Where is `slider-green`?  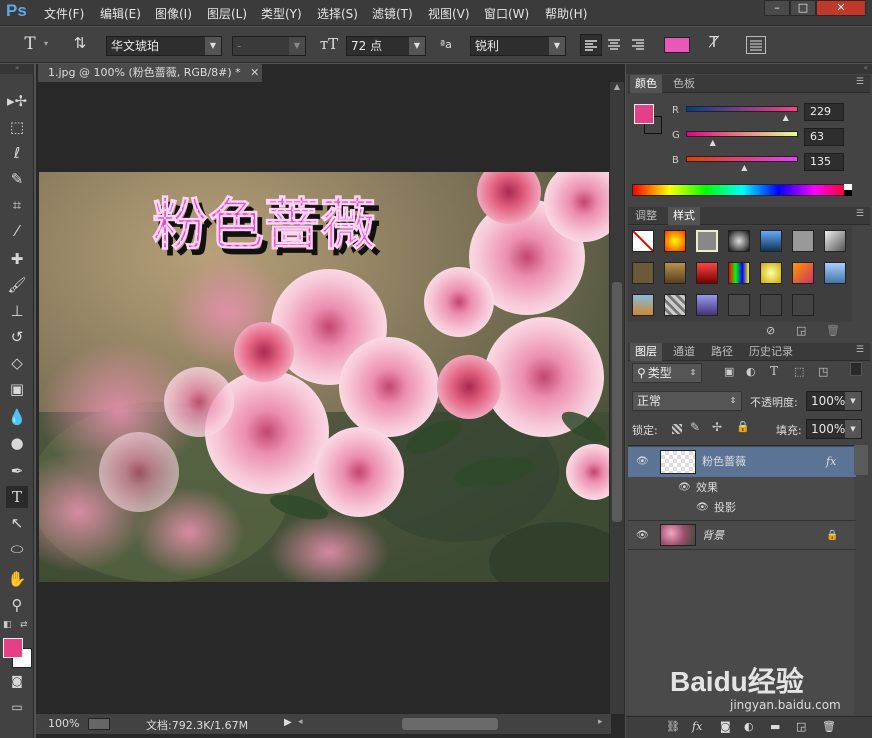 slider-green is located at coordinates (742, 134).